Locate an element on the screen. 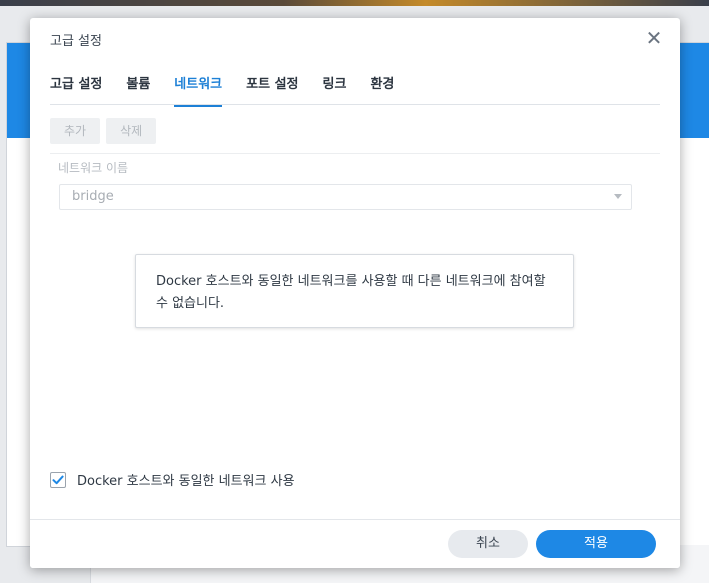  add-button: 추가 is located at coordinates (75, 131).